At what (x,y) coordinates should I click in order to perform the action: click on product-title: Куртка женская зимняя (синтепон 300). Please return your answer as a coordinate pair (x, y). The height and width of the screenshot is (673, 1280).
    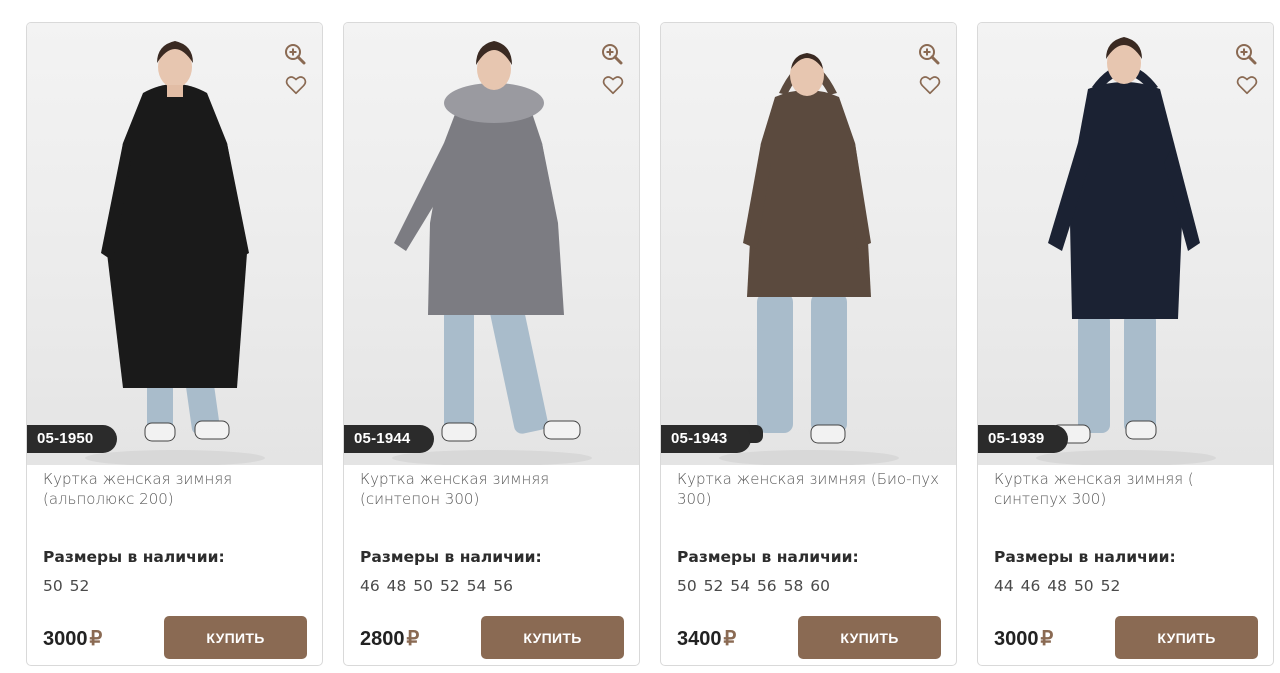
    Looking at the image, I should click on (492, 489).